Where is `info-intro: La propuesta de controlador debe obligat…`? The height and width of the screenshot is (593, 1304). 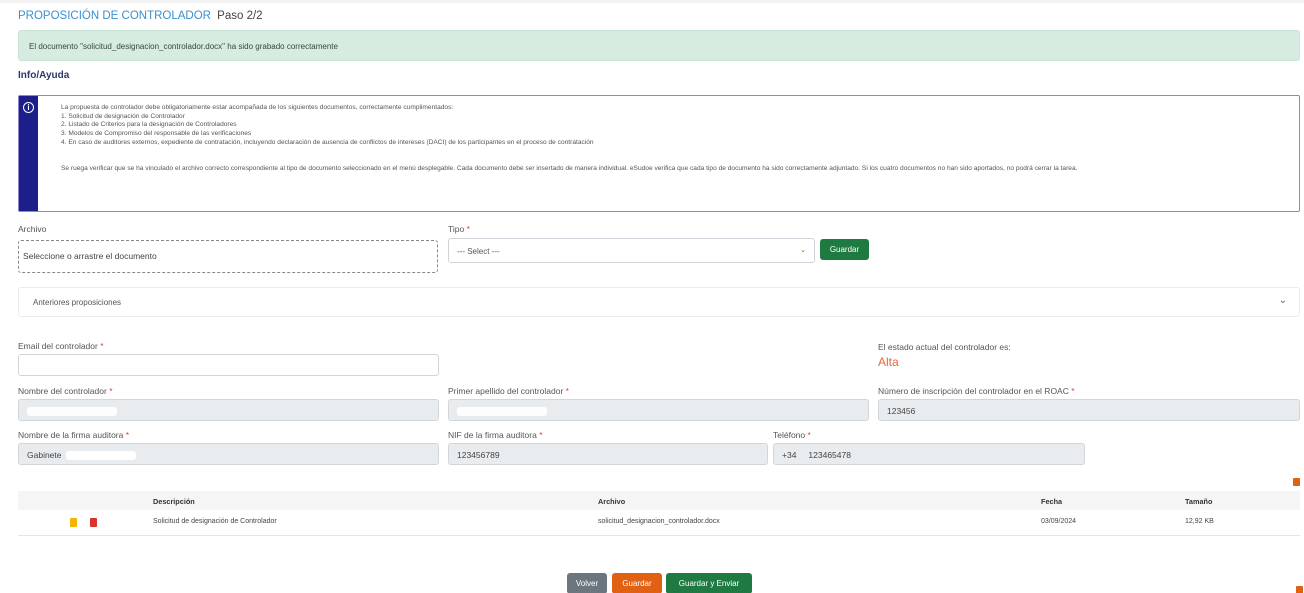
info-intro: La propuesta de controlador debe obligat… is located at coordinates (257, 107).